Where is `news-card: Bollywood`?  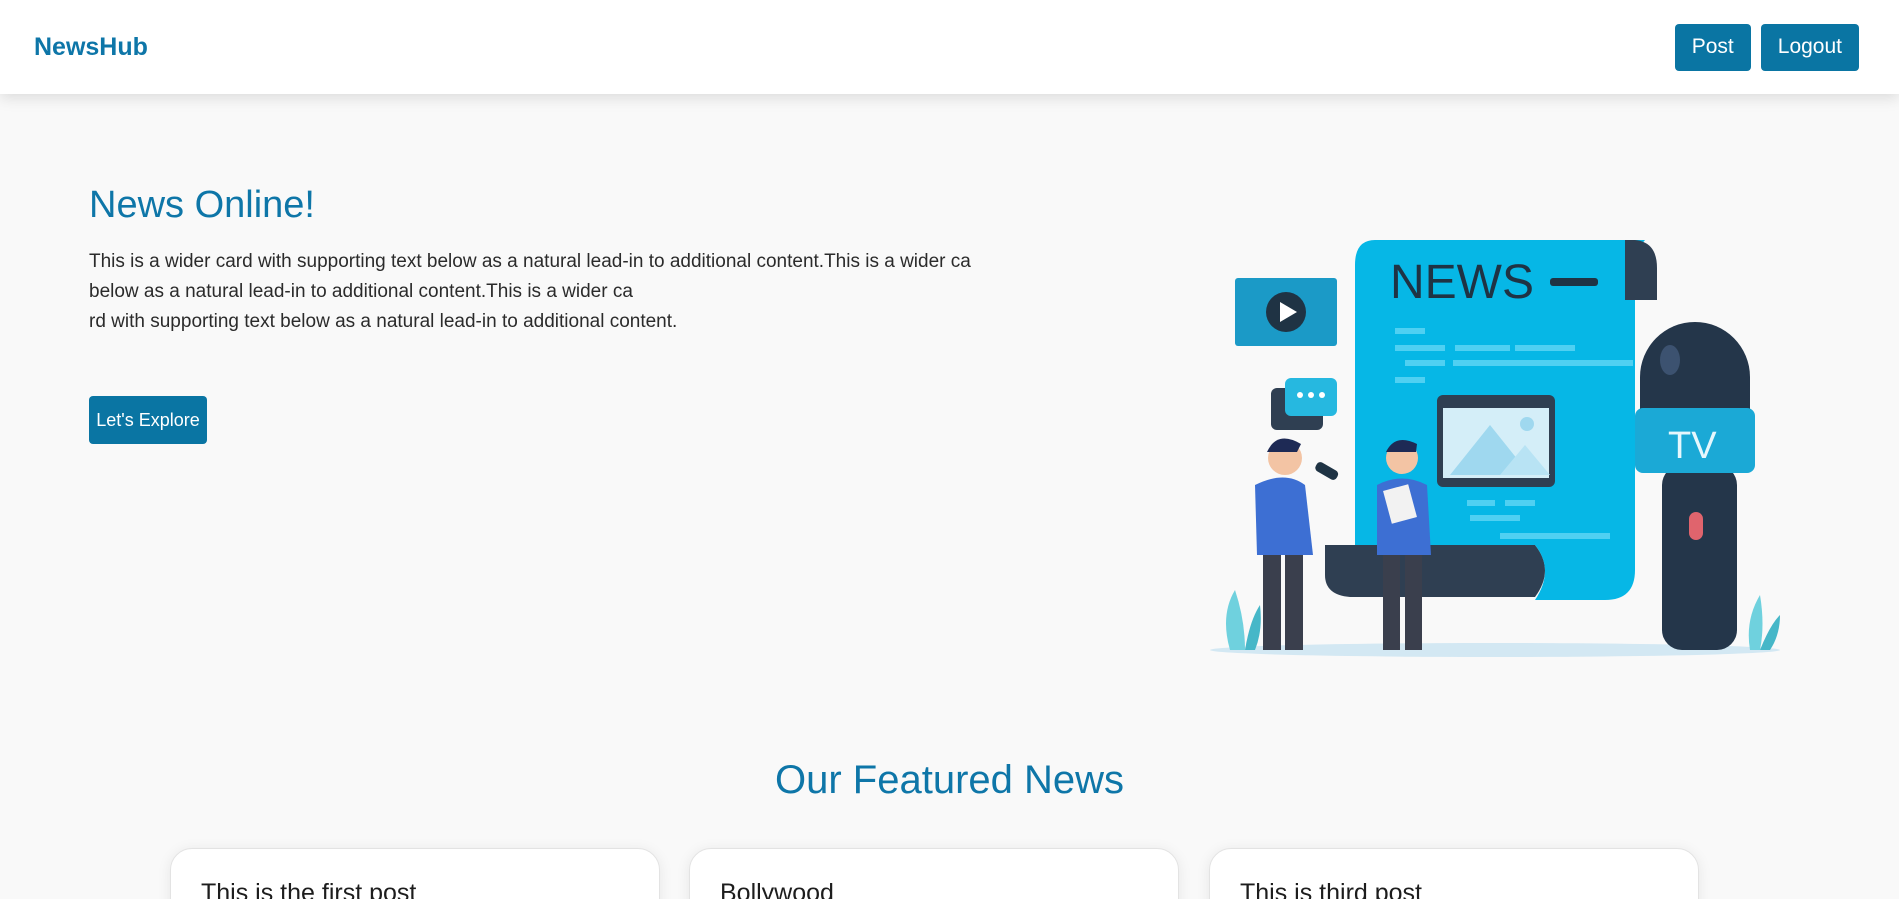 news-card: Bollywood is located at coordinates (934, 873).